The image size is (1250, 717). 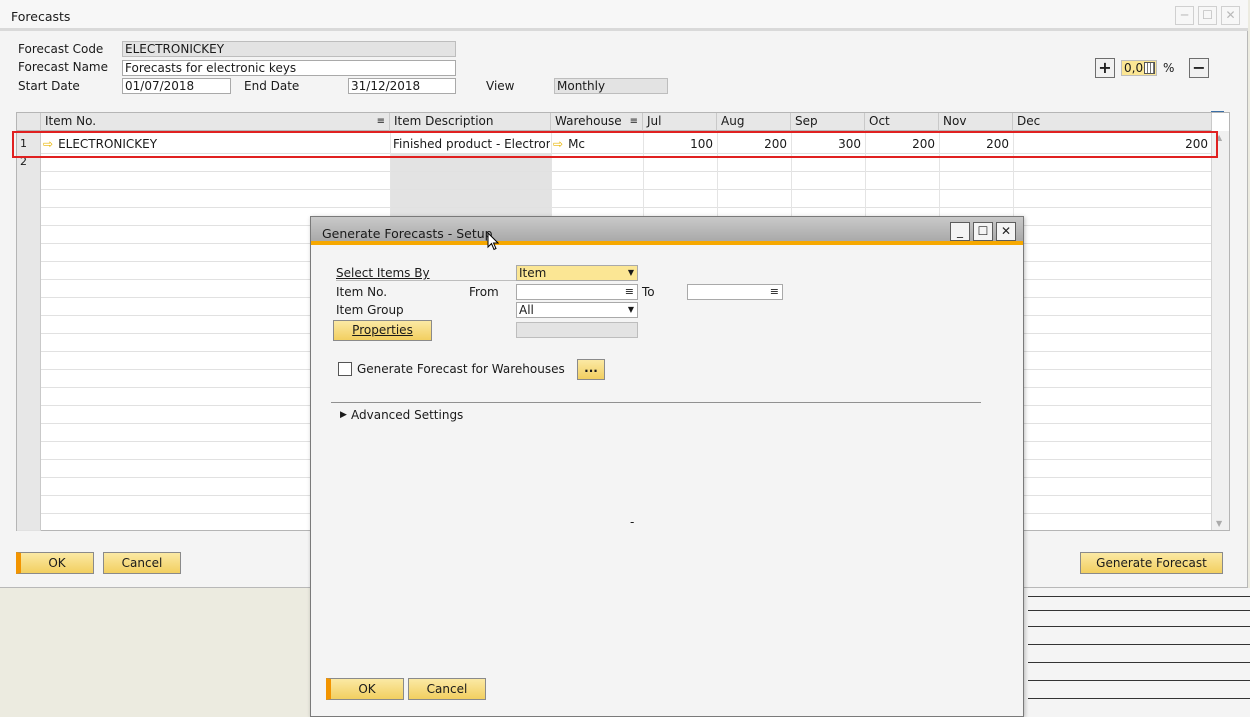 I want to click on calculator-icon, so click(x=1149, y=68).